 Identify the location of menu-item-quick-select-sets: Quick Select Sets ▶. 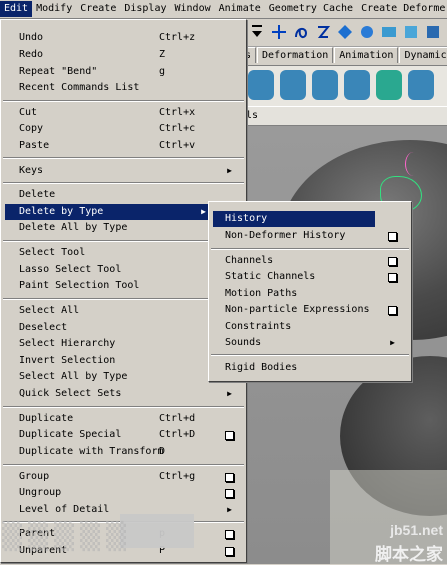
(123, 394).